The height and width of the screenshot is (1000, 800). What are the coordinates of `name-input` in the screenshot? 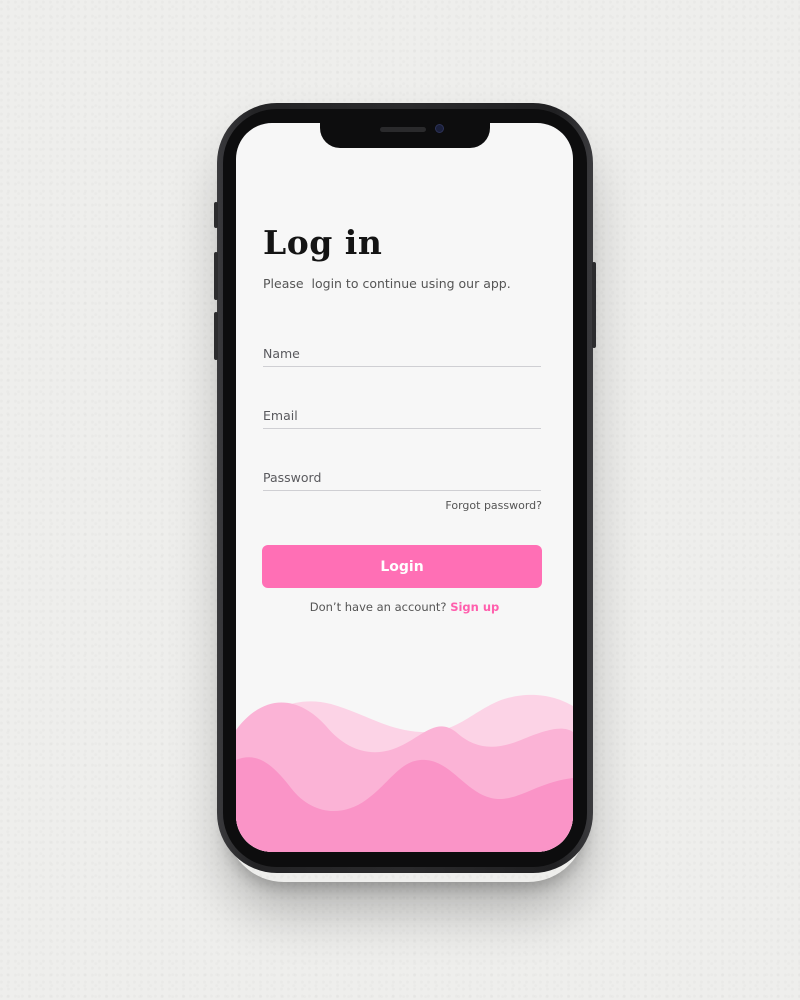 It's located at (402, 353).